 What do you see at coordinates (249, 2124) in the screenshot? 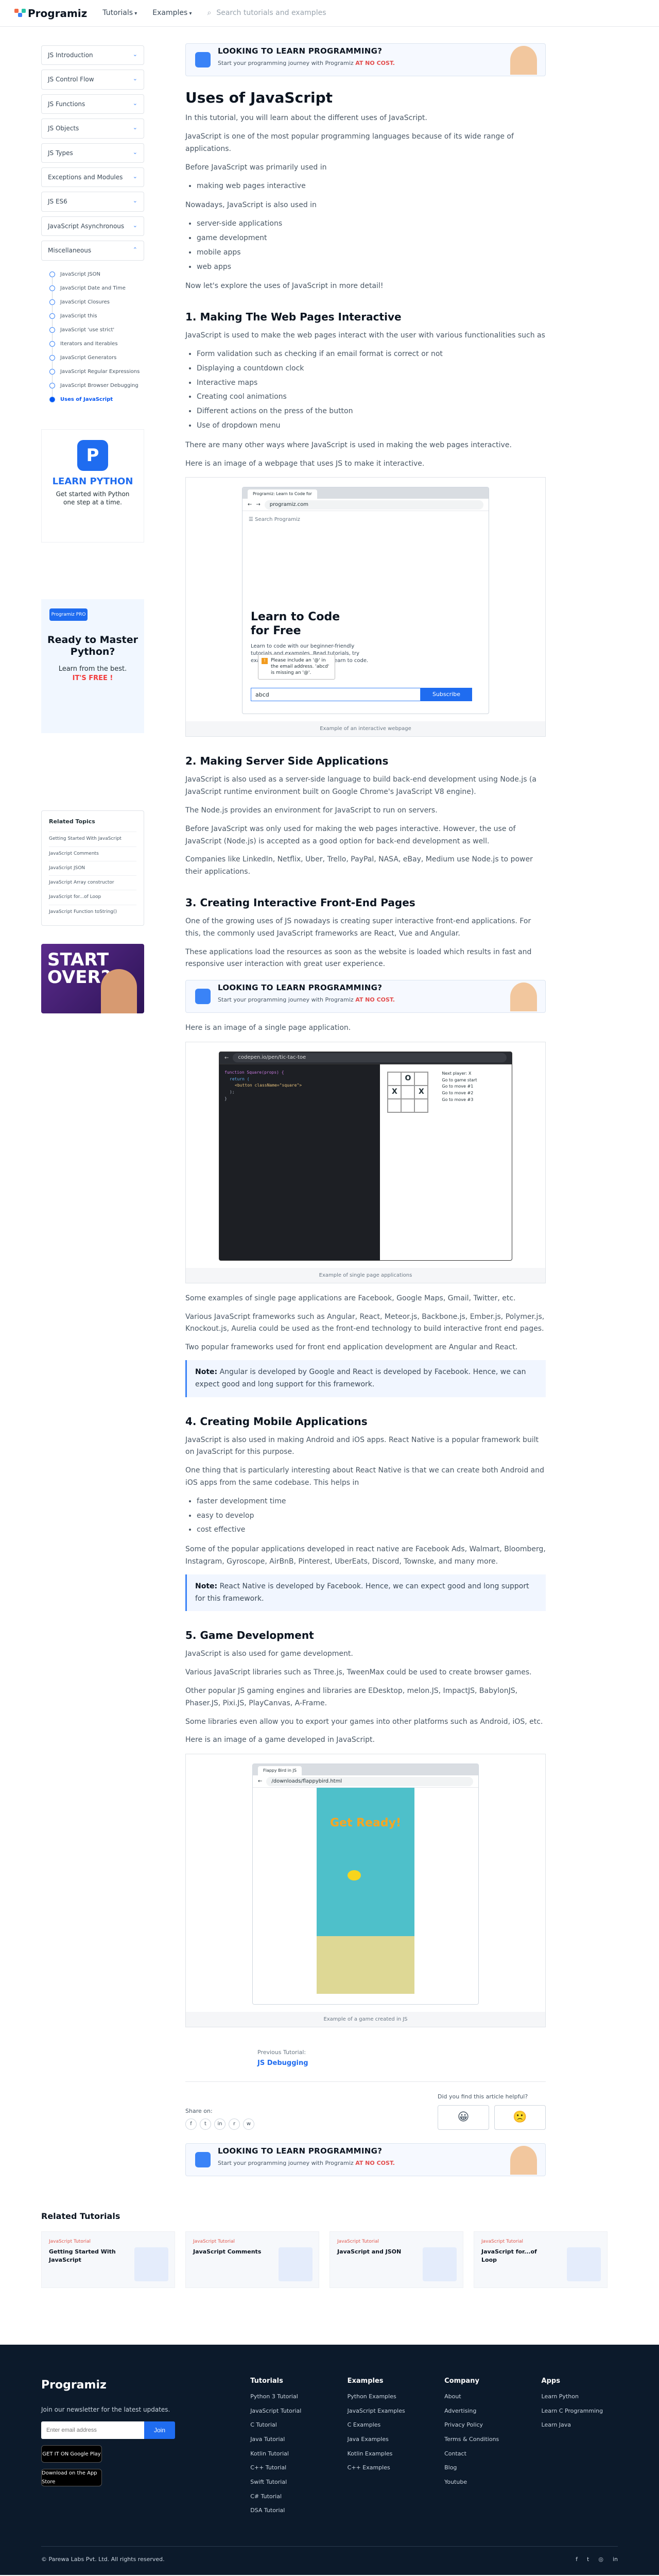
I see `whatsapp-icon: w` at bounding box center [249, 2124].